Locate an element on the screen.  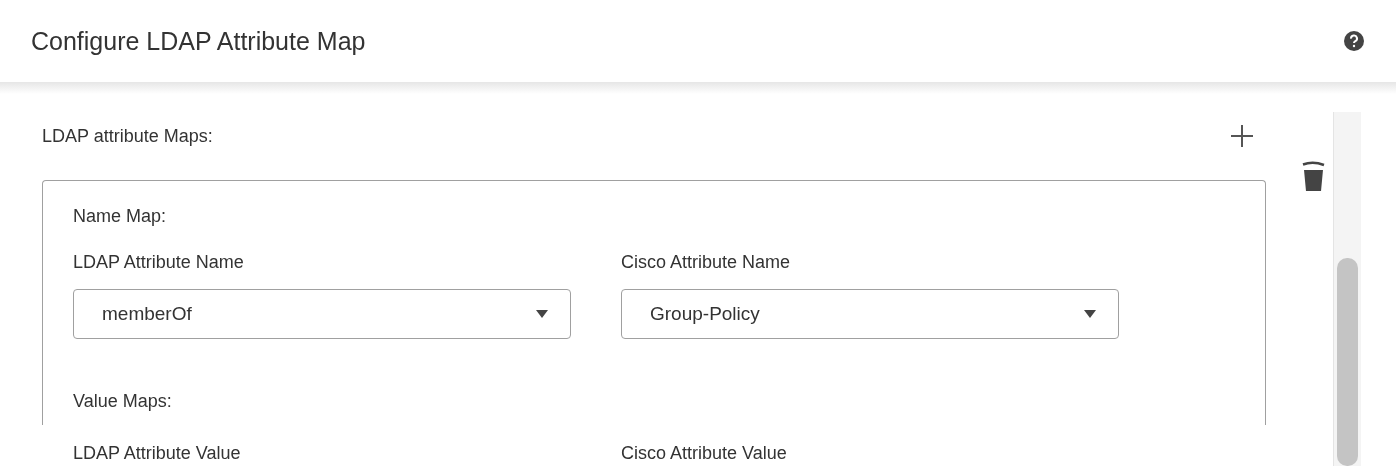
section-label: LDAP attribute Maps: is located at coordinates (127, 136).